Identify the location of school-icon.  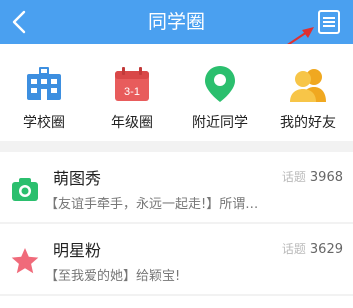
(44, 83).